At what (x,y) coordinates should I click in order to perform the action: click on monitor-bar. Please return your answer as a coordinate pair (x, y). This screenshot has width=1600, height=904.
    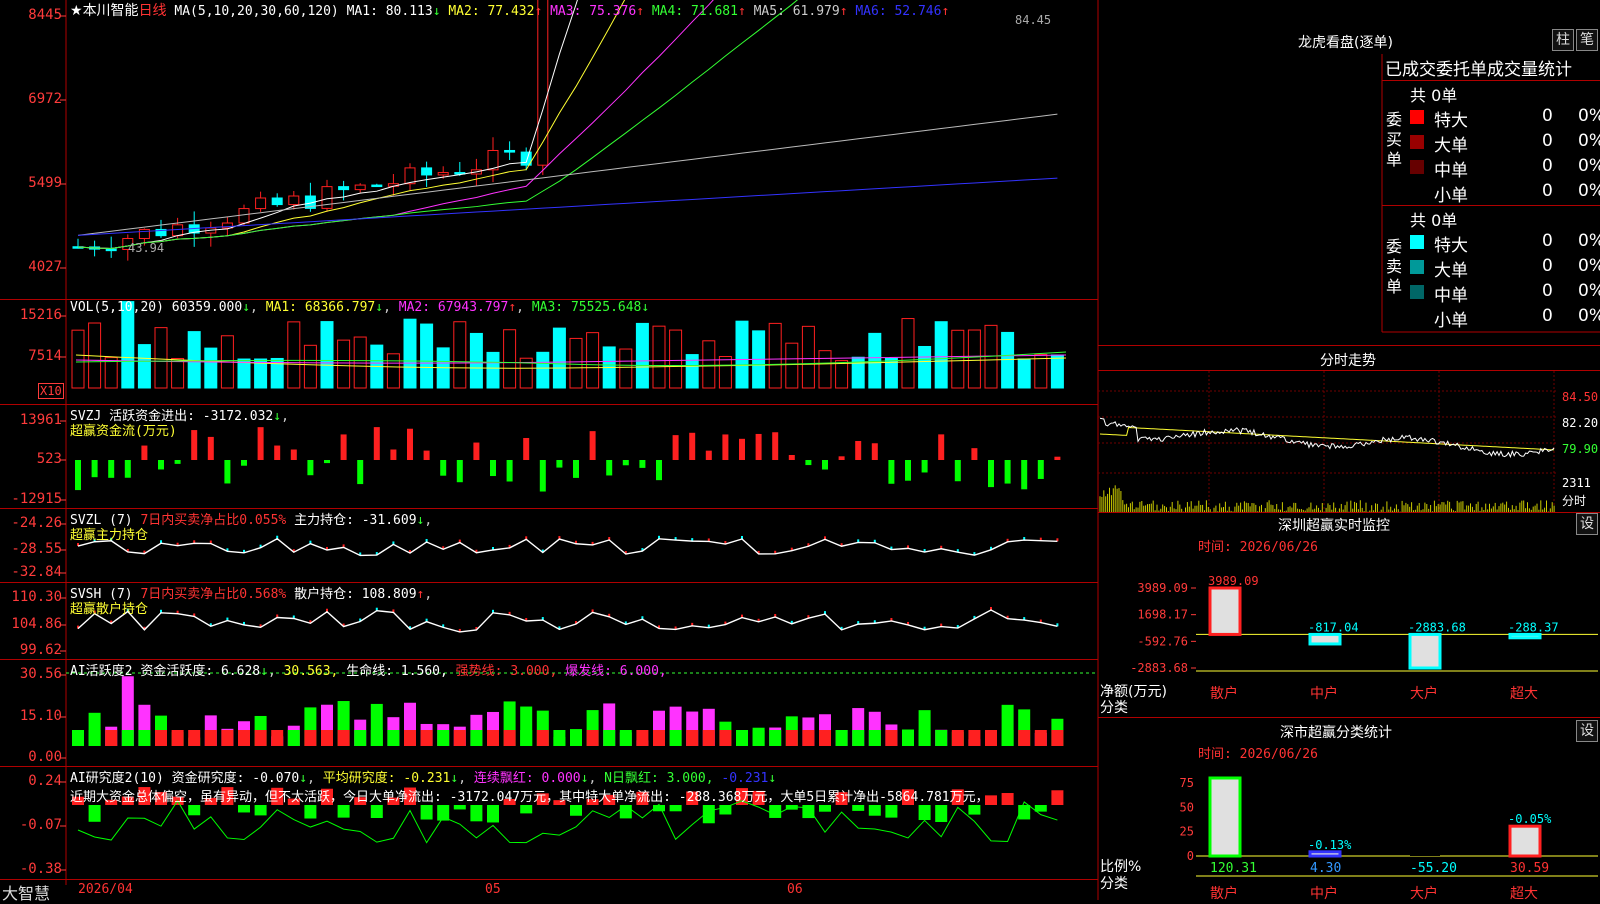
    Looking at the image, I should click on (1425, 651).